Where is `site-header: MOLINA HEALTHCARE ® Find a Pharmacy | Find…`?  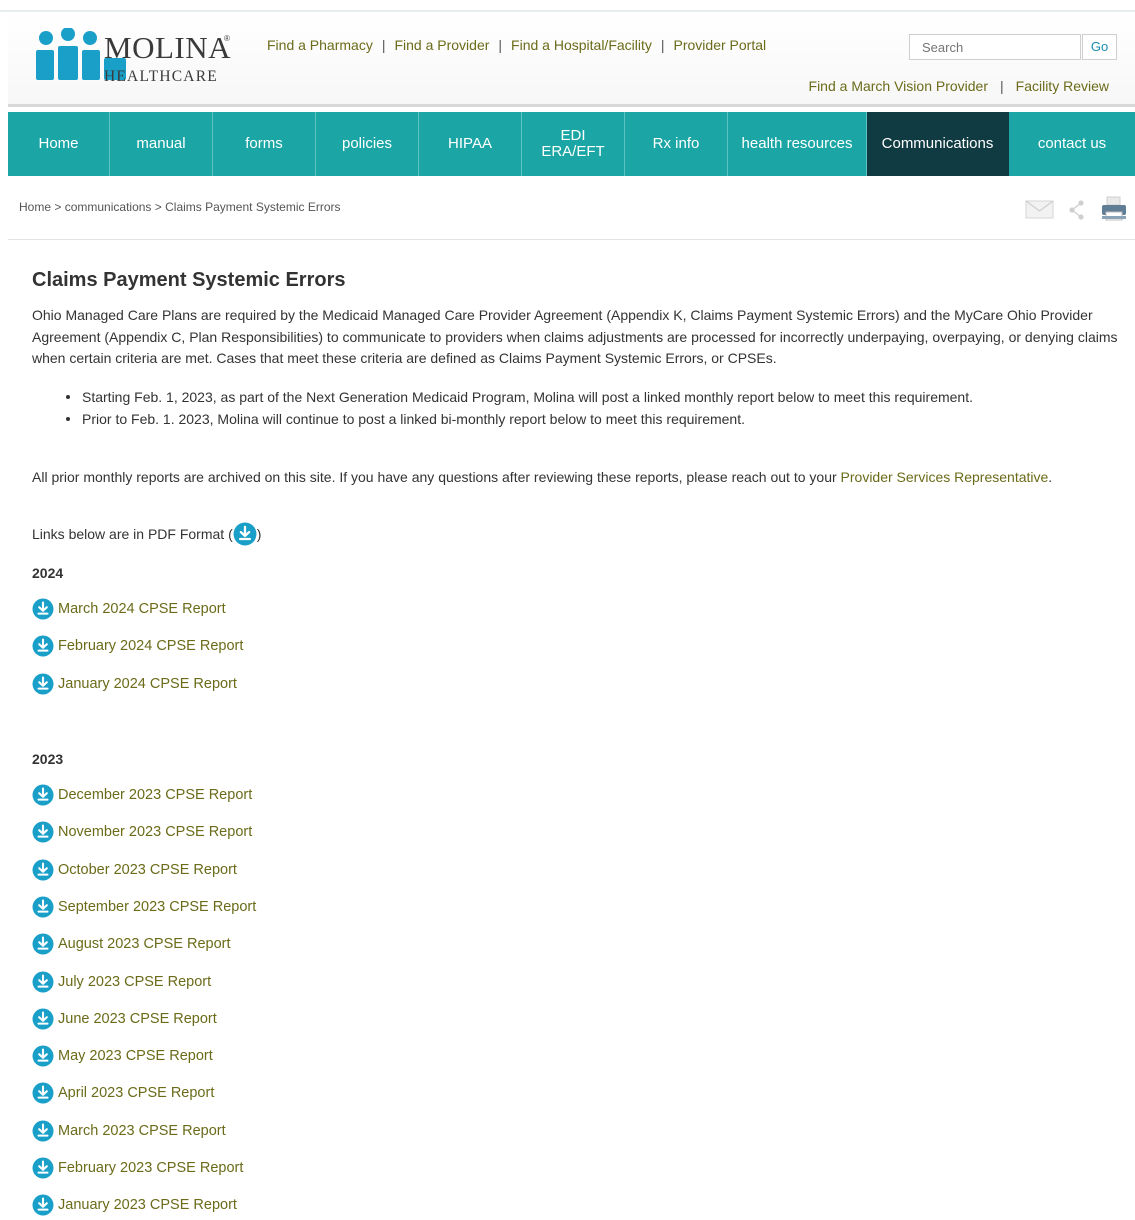
site-header: MOLINA HEALTHCARE ® Find a Pharmacy | Find… is located at coordinates (571, 59).